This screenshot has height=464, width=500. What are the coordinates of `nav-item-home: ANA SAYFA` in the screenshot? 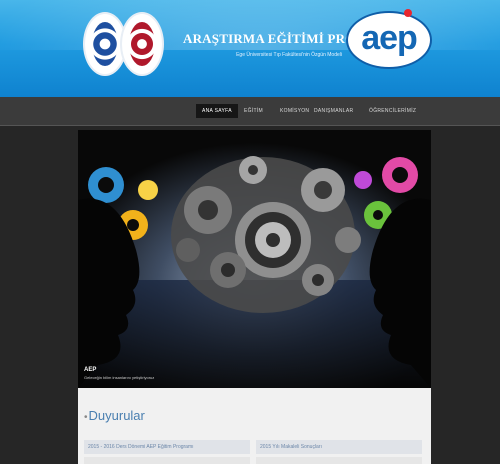 It's located at (217, 111).